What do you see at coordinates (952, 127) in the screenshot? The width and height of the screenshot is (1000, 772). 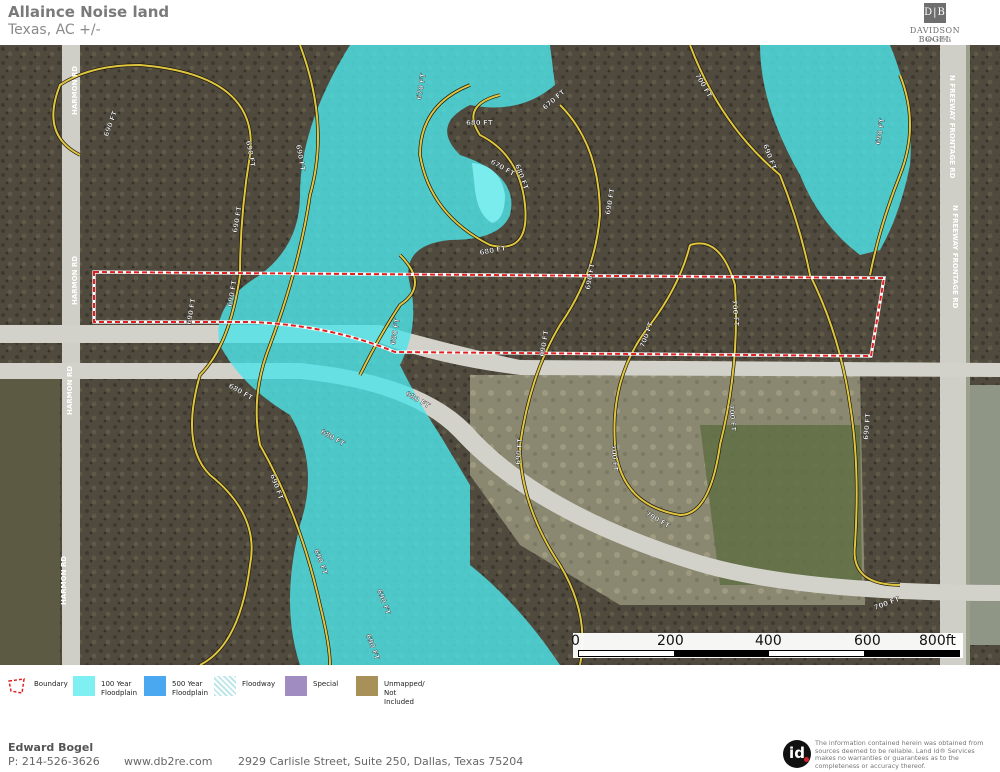 I see `road-label-frontage-top: N FREEWAY FRONTAGE RD` at bounding box center [952, 127].